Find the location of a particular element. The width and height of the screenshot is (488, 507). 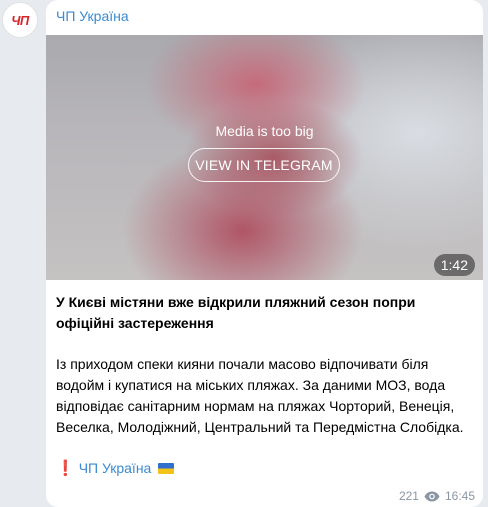

message-time: 16:45 is located at coordinates (459, 496).